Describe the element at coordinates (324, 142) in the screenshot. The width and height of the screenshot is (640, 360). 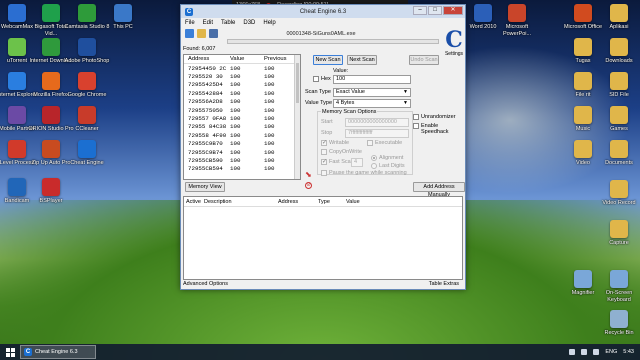
I see `writable-checkbox` at that location.